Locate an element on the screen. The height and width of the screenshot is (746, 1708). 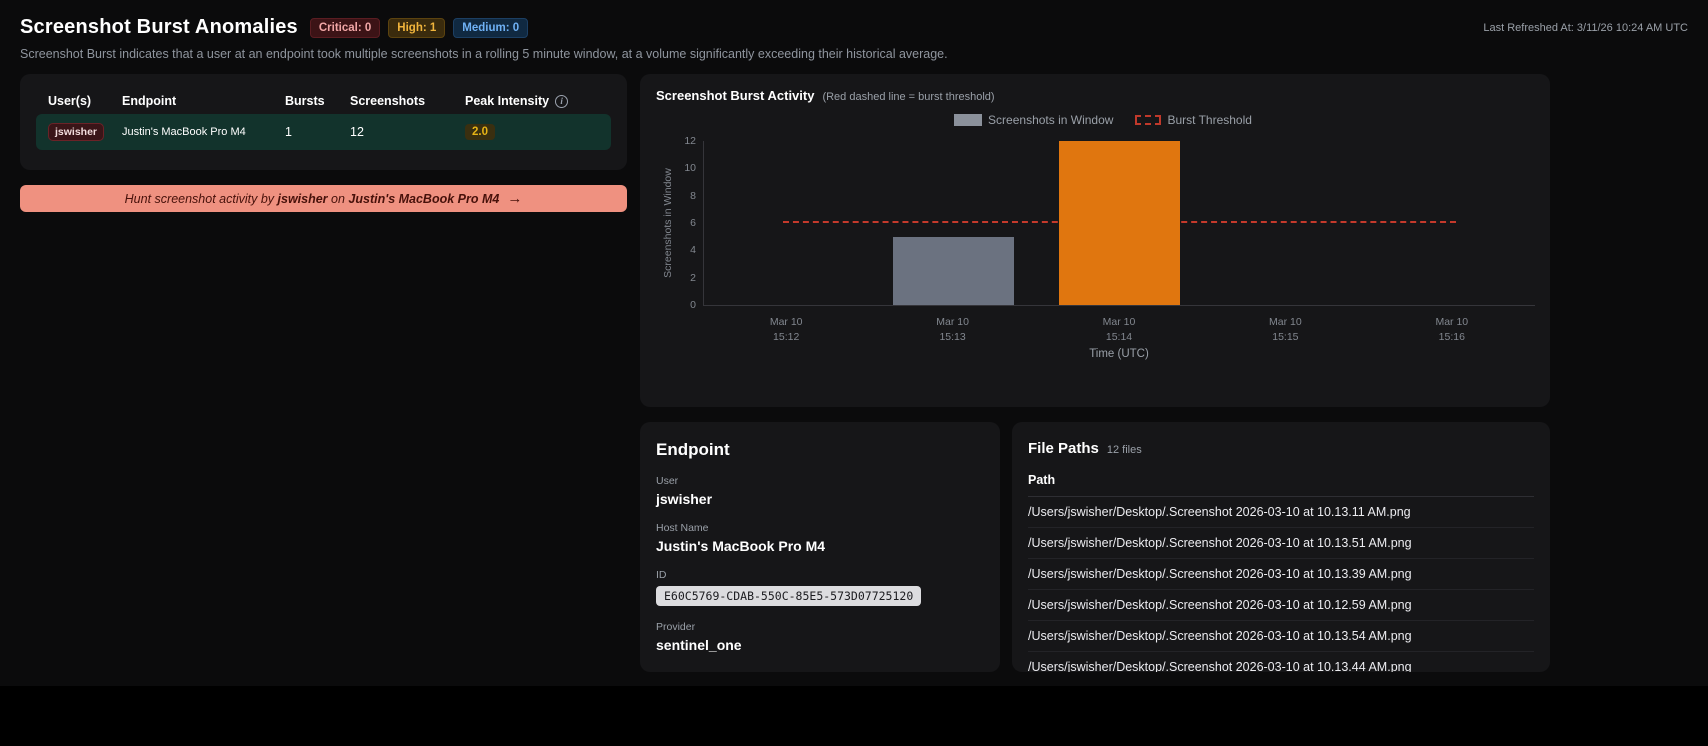
hunt-prefix: Hunt screenshot activity by is located at coordinates (201, 198).